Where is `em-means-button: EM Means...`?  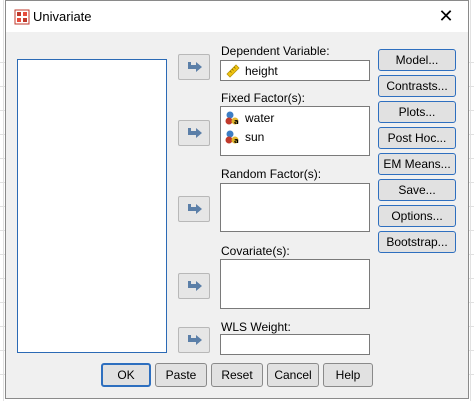
em-means-button: EM Means... is located at coordinates (417, 164).